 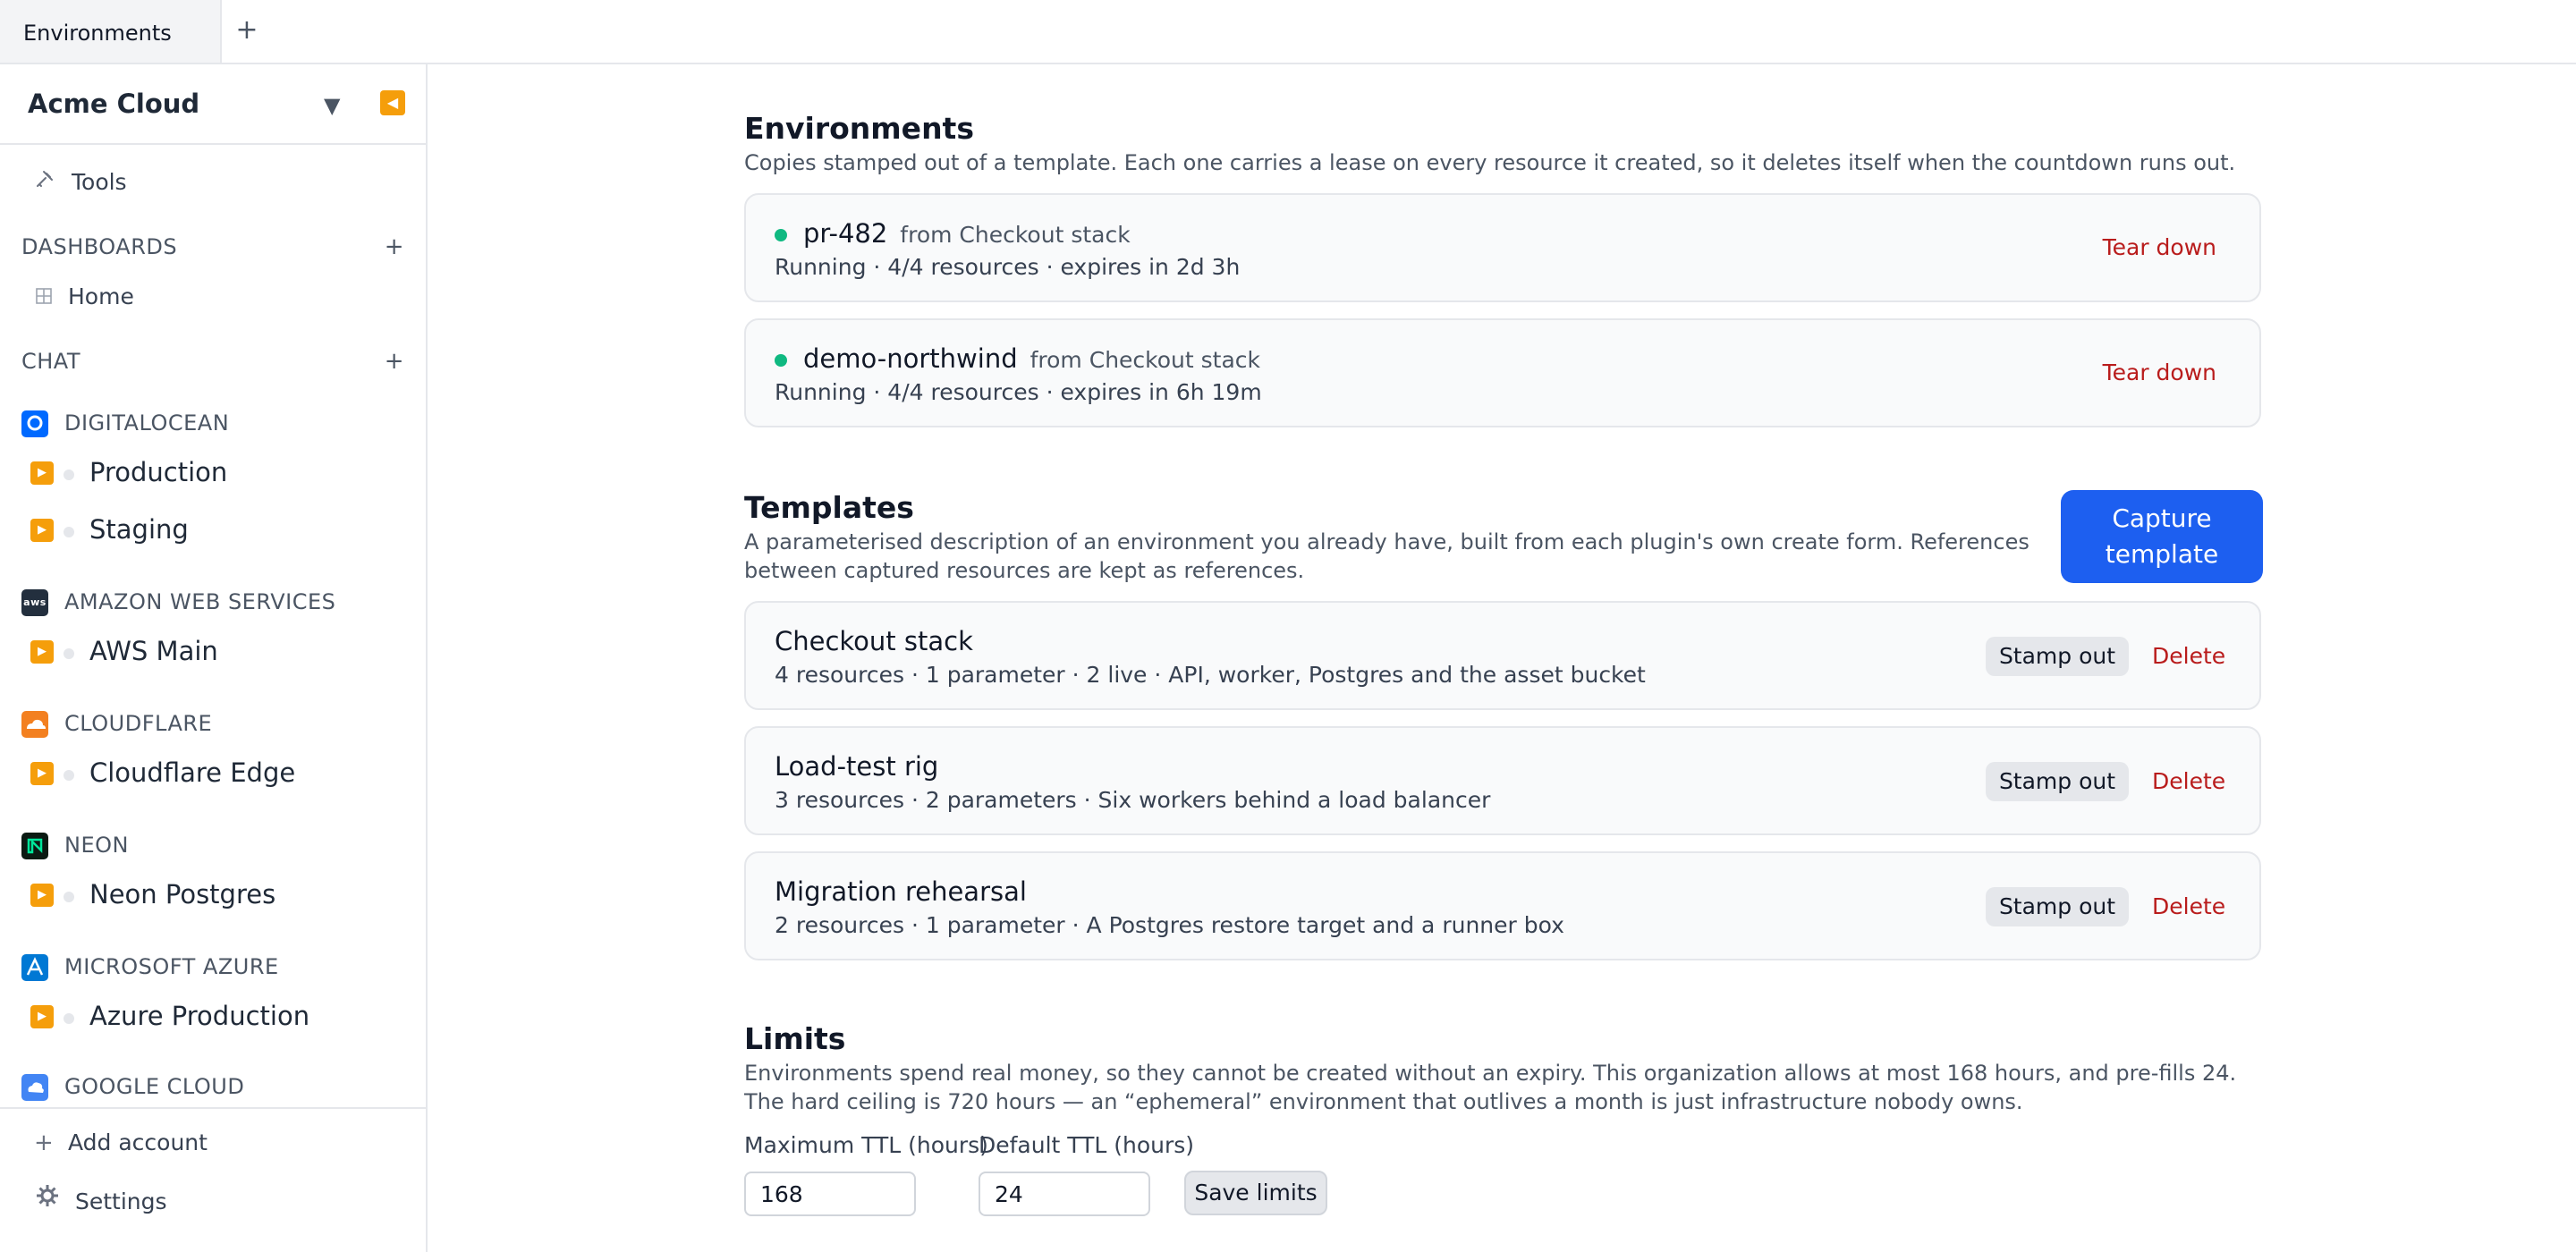 What do you see at coordinates (795, 1038) in the screenshot?
I see `limits-title: Limits` at bounding box center [795, 1038].